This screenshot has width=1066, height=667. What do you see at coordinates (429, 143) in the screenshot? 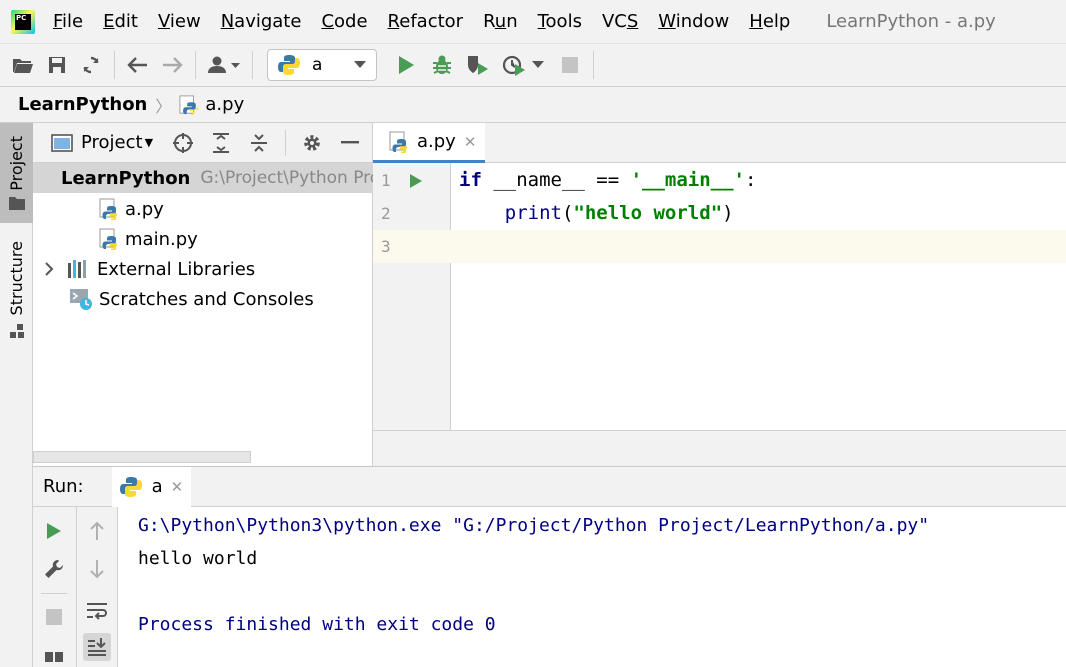
I see `editor-tab-a-py: a.py ✕` at bounding box center [429, 143].